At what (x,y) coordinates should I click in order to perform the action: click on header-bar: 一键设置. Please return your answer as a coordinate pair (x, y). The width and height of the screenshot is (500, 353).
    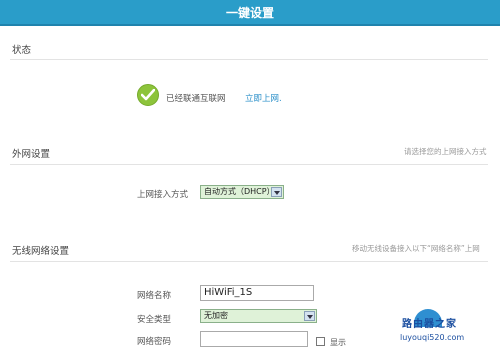
    Looking at the image, I should click on (250, 13).